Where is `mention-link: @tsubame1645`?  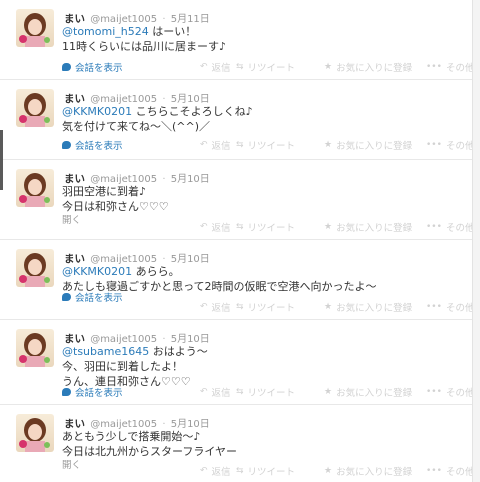 mention-link: @tsubame1645 is located at coordinates (105, 351).